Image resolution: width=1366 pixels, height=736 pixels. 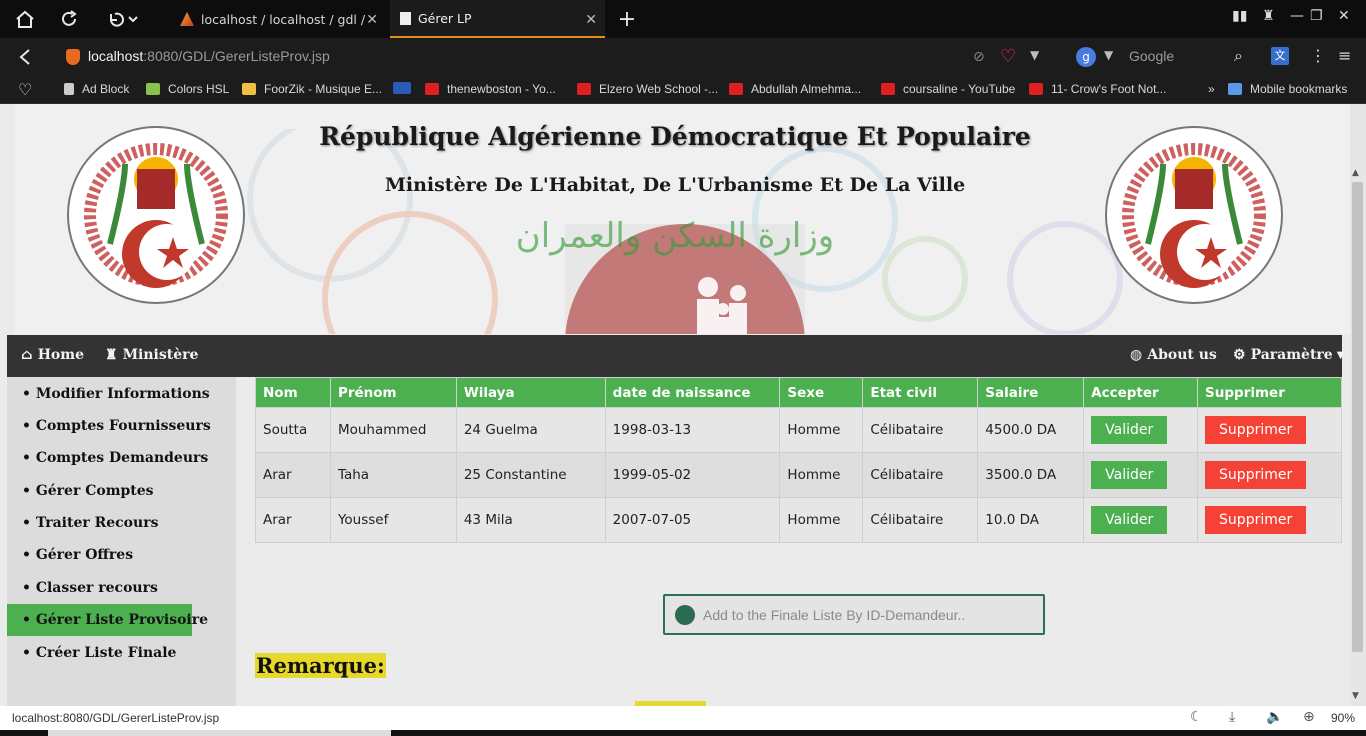 I want to click on bookmark-item: coursaline - YouTube, so click(x=948, y=89).